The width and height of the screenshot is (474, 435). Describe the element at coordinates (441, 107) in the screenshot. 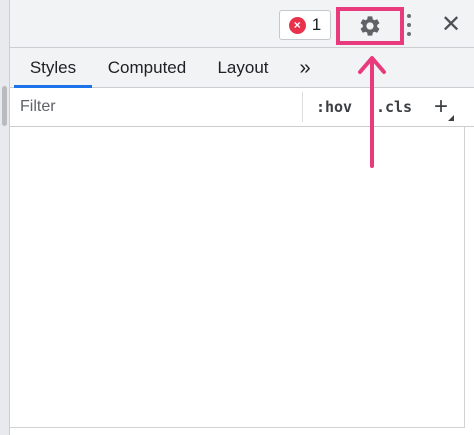

I see `new-style-rule-button: +` at that location.